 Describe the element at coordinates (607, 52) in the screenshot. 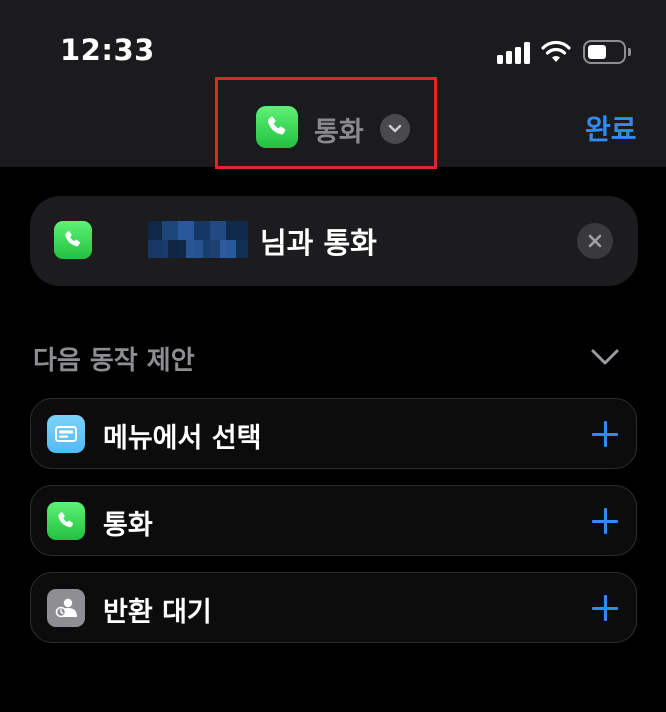

I see `battery-icon` at that location.